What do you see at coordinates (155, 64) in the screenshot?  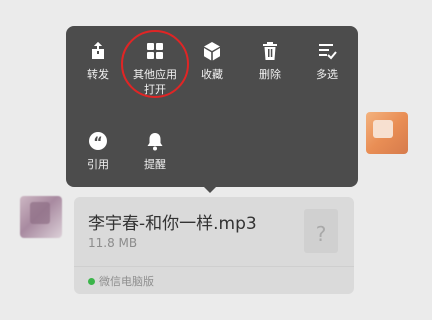 I see `highlight-annotation-circle` at bounding box center [155, 64].